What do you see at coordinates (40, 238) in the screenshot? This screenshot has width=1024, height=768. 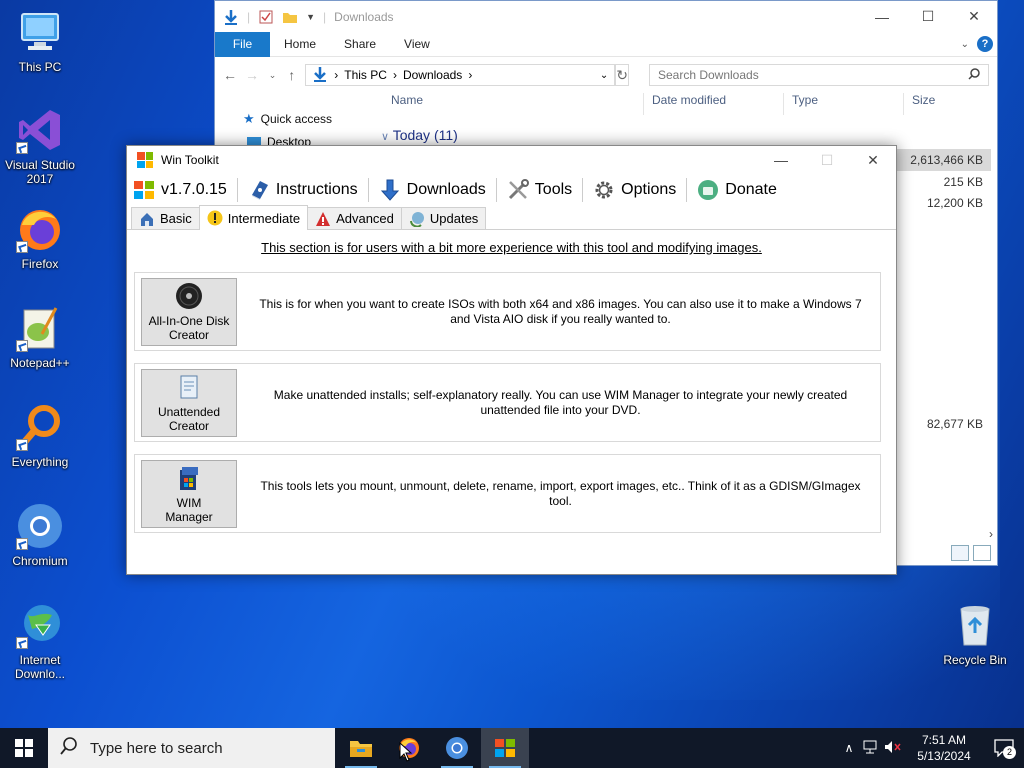 I see `desktop-icon-firefox: Firefox` at bounding box center [40, 238].